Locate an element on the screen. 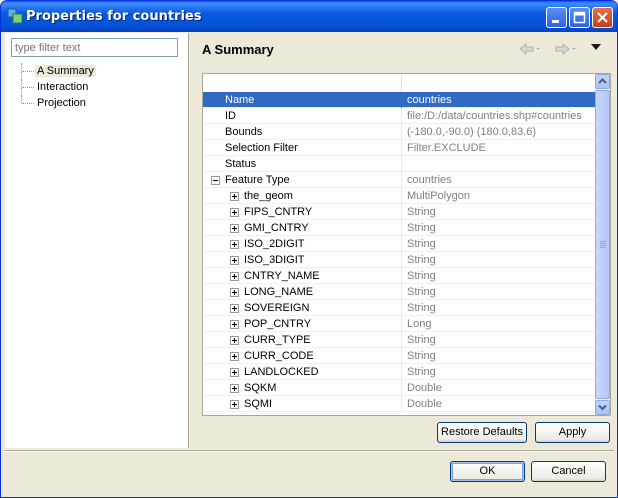  nav-item-summary: A Summary is located at coordinates (56, 71).